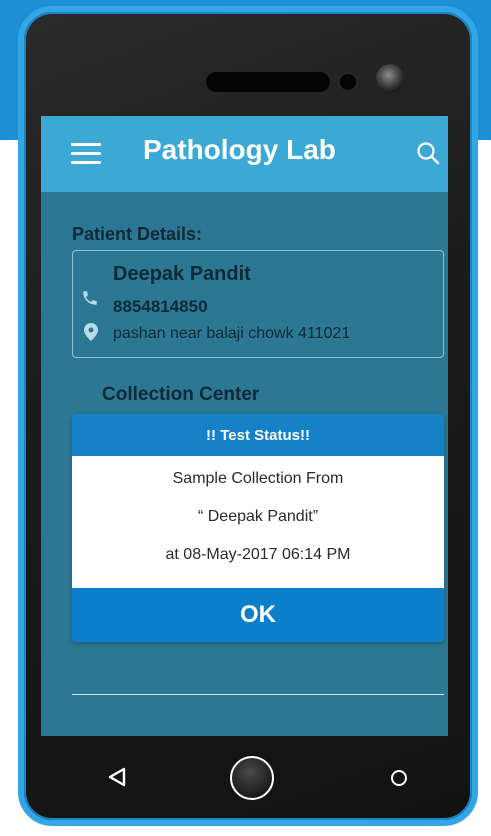  I want to click on patient-details-heading: Patient Details:, so click(137, 234).